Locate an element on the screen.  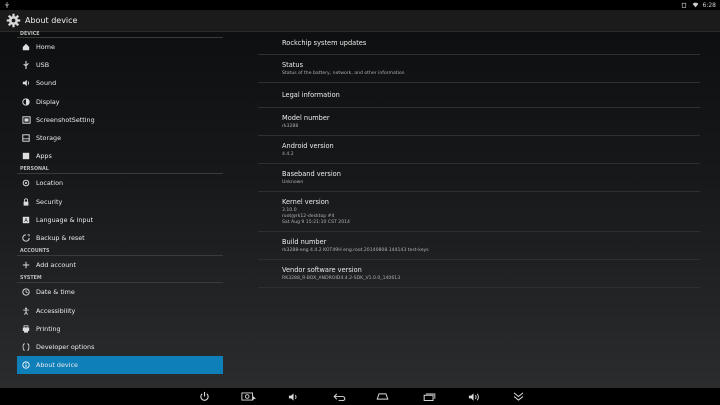
sidebar-item-label: Add account is located at coordinates (56, 265).